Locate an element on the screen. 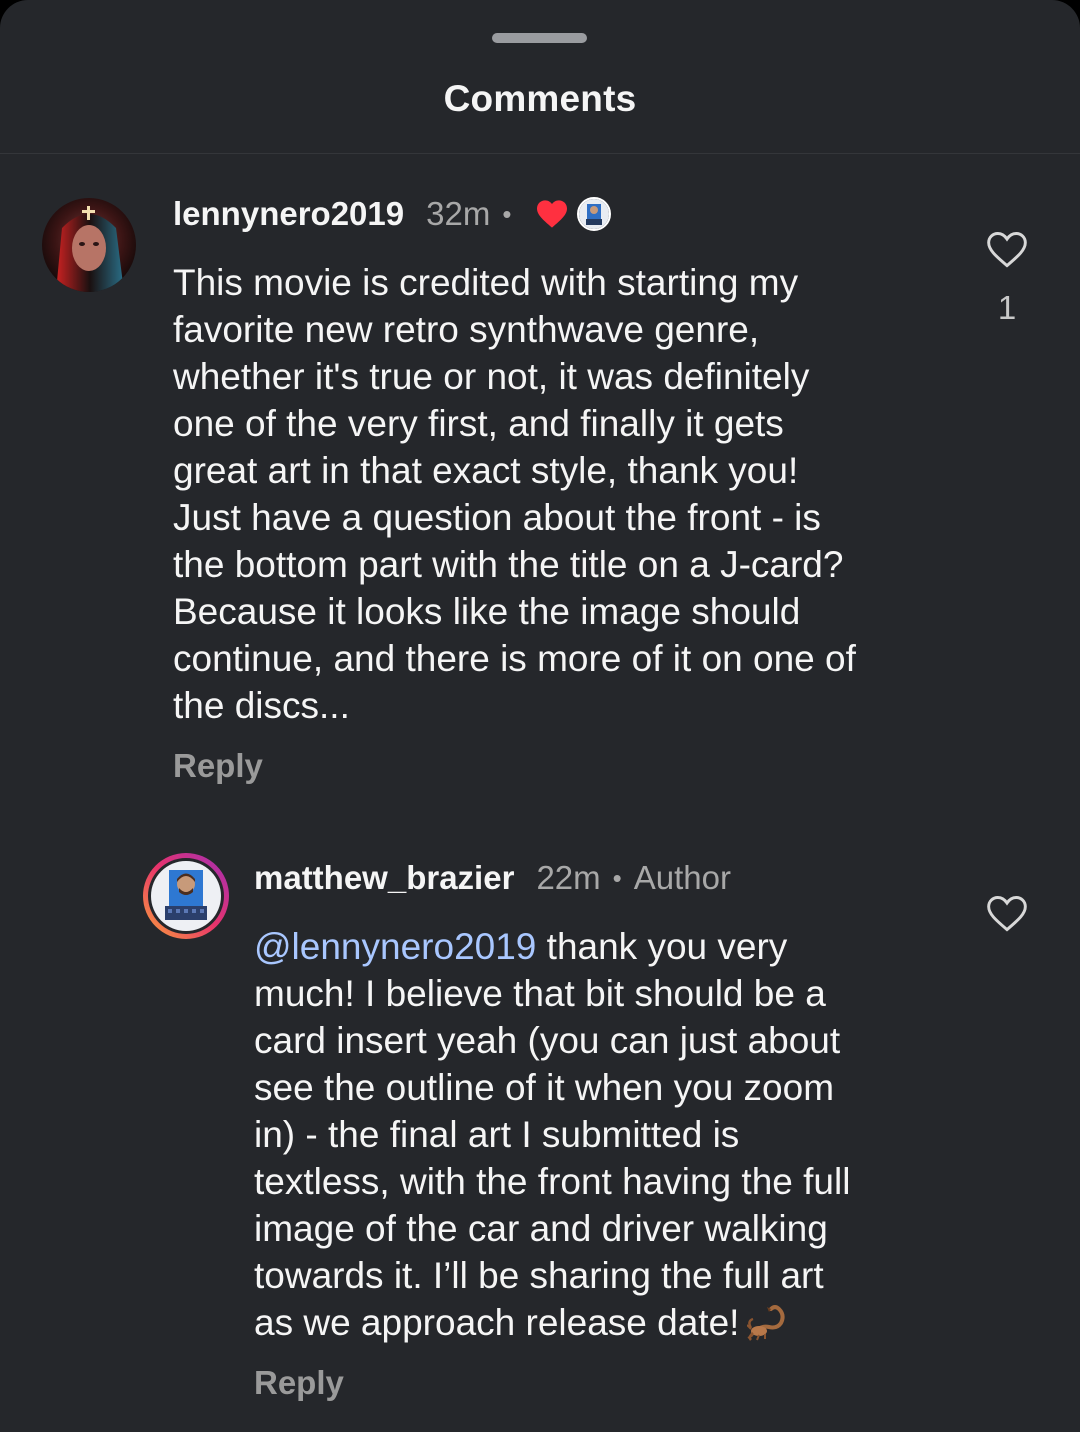  author-liked-heart-icon is located at coordinates (552, 214).